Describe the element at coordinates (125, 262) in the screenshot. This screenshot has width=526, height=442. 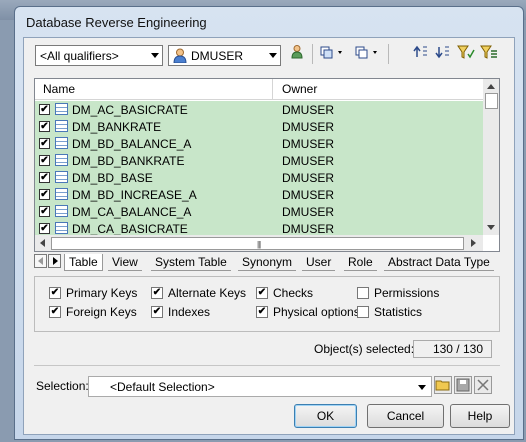
I see `tab-view: View` at that location.